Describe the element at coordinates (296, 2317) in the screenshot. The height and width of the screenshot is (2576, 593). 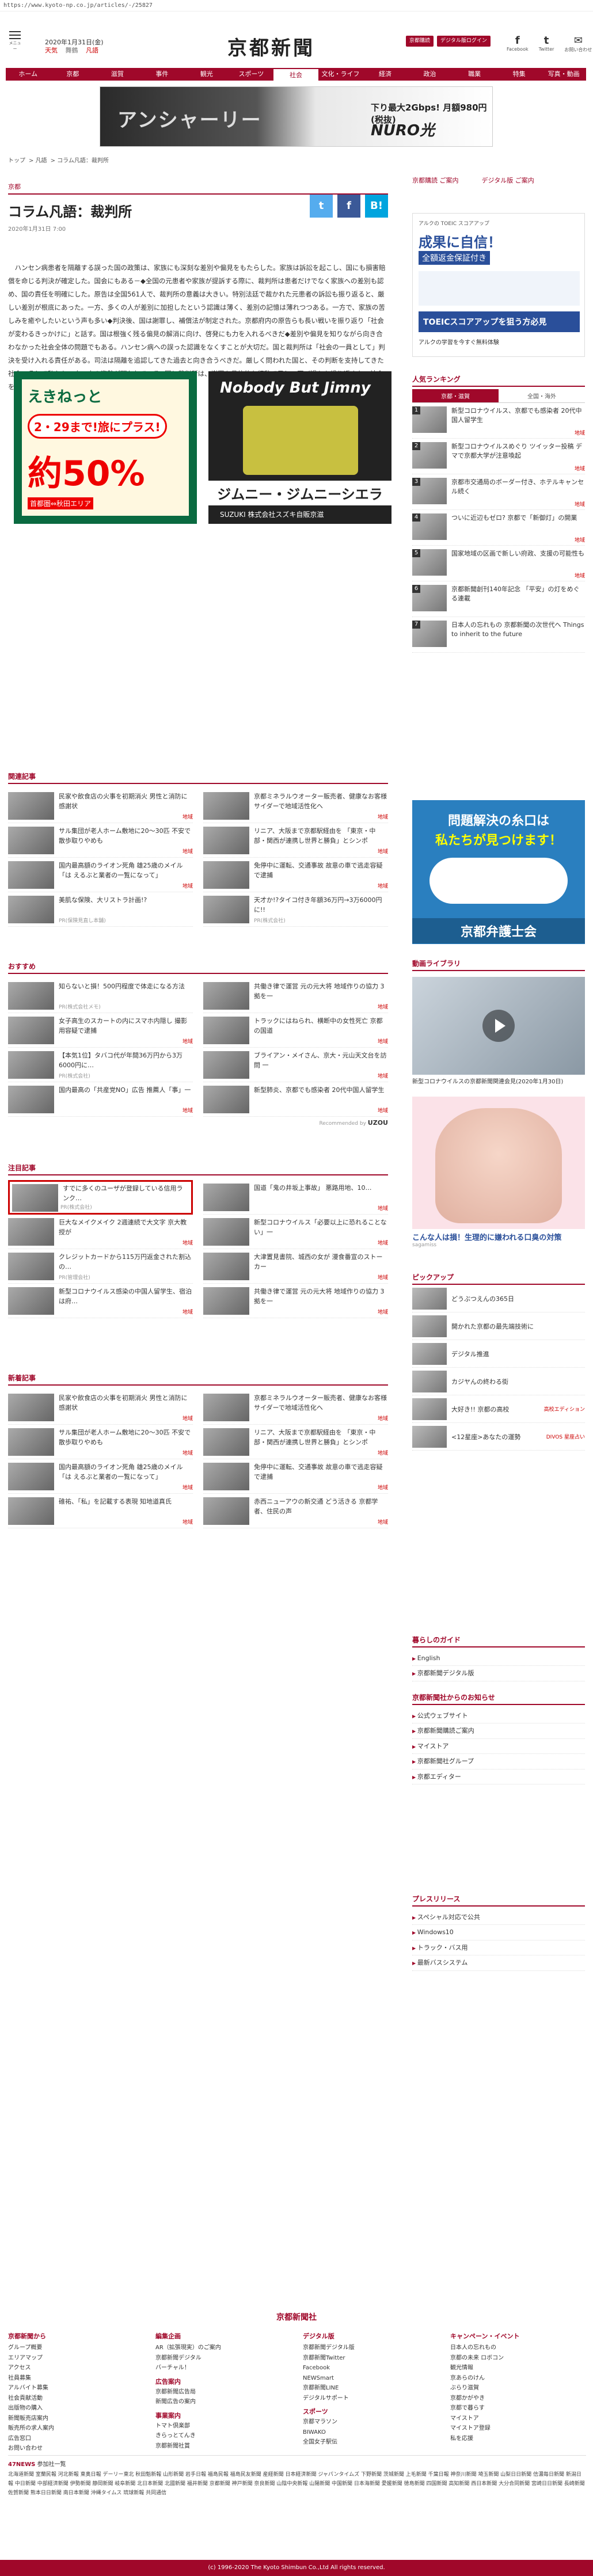
I see `footer-logo: 京都新聞社` at that location.